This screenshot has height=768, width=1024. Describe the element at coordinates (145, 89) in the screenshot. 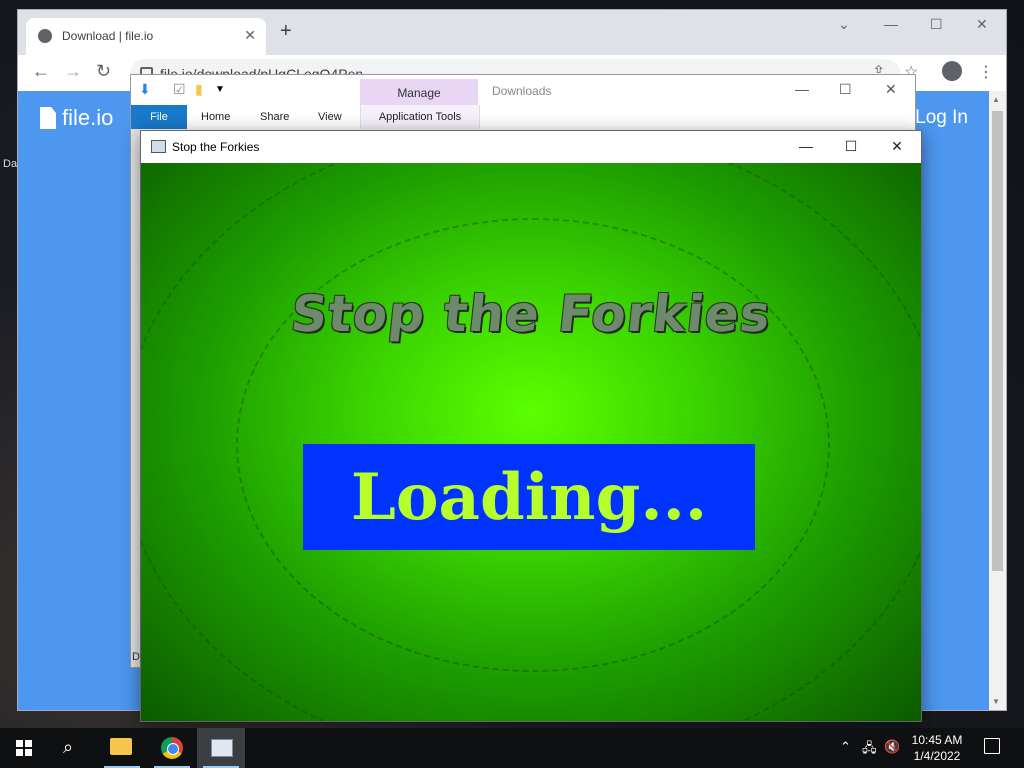

I see `download-arrow-icon: ⬇` at that location.